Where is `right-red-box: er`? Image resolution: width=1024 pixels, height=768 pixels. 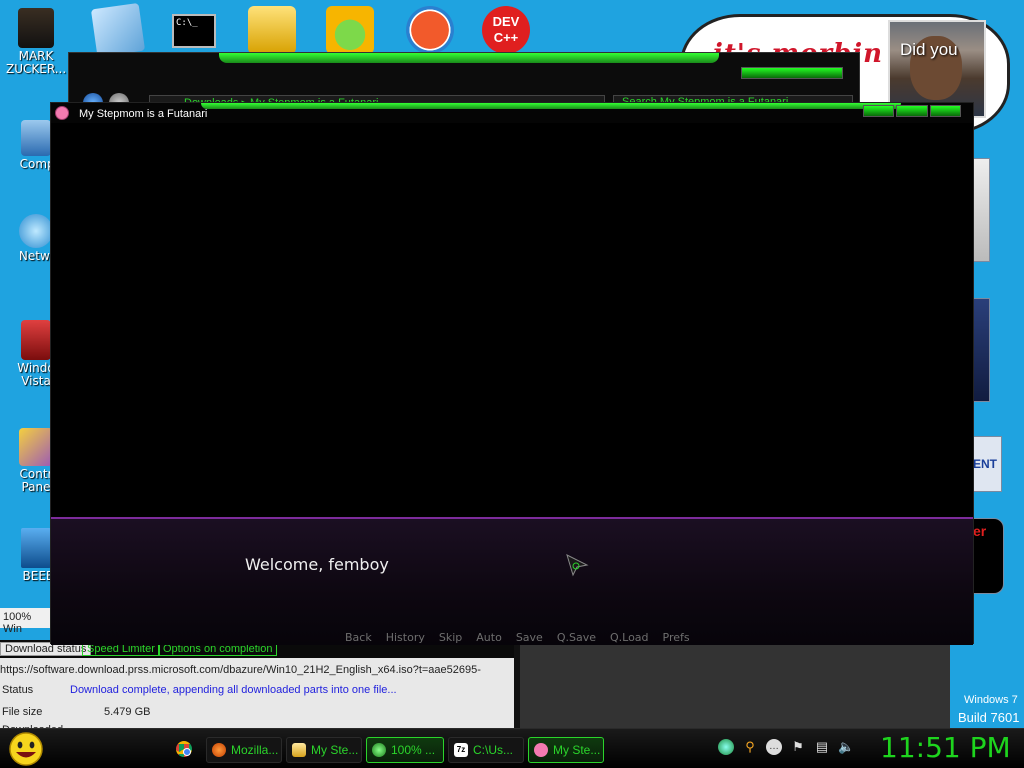 right-red-box: er is located at coordinates (988, 556).